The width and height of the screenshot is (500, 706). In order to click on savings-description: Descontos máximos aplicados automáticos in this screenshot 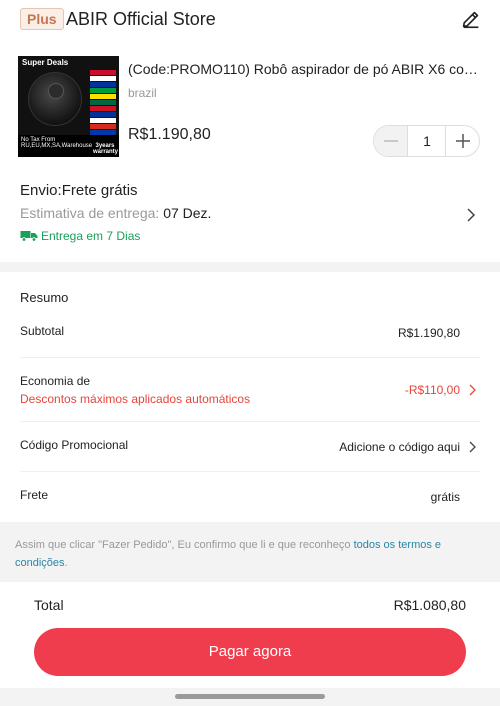, I will do `click(135, 399)`.